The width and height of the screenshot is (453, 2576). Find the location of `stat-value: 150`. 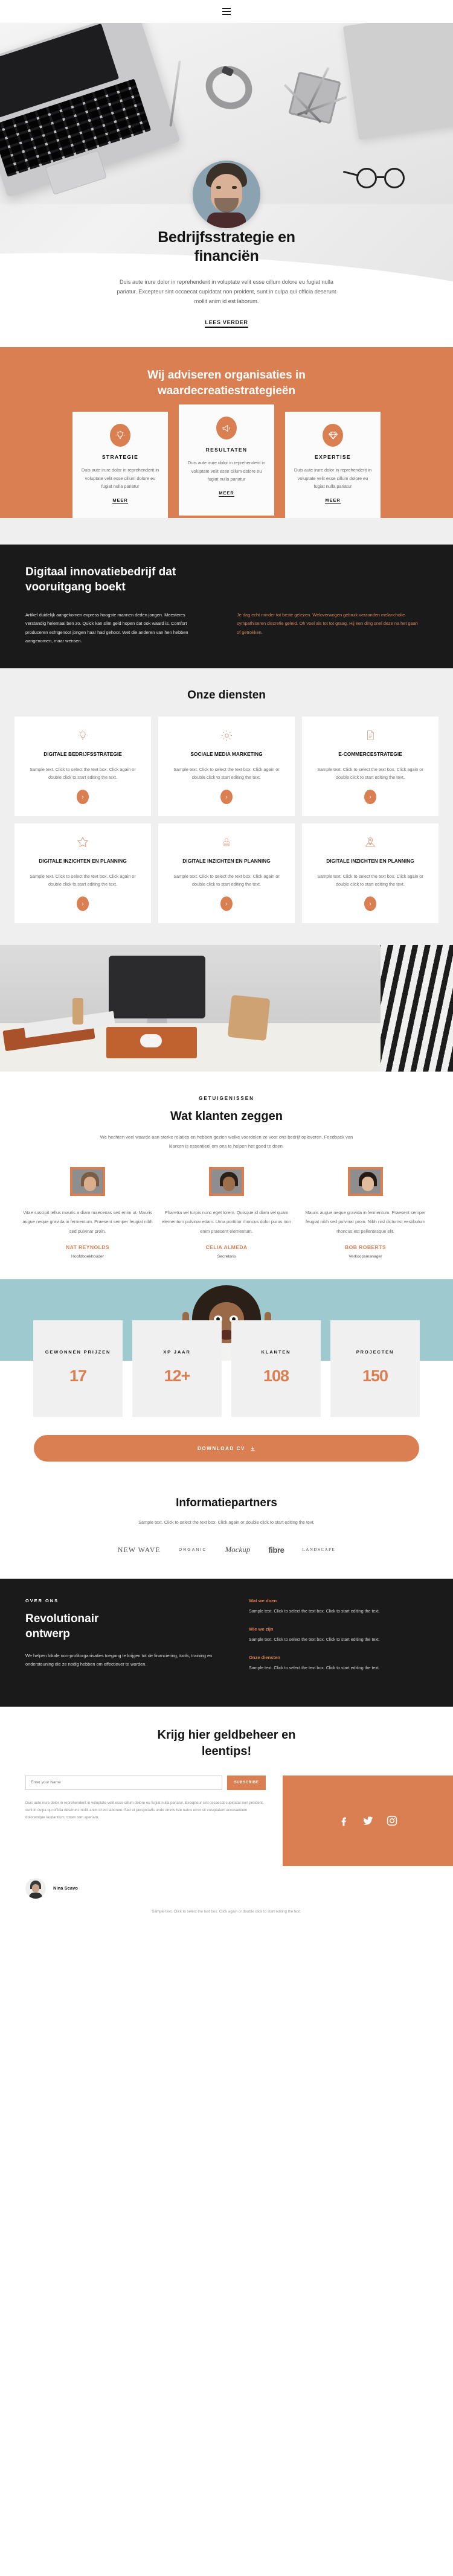

stat-value: 150 is located at coordinates (375, 1376).